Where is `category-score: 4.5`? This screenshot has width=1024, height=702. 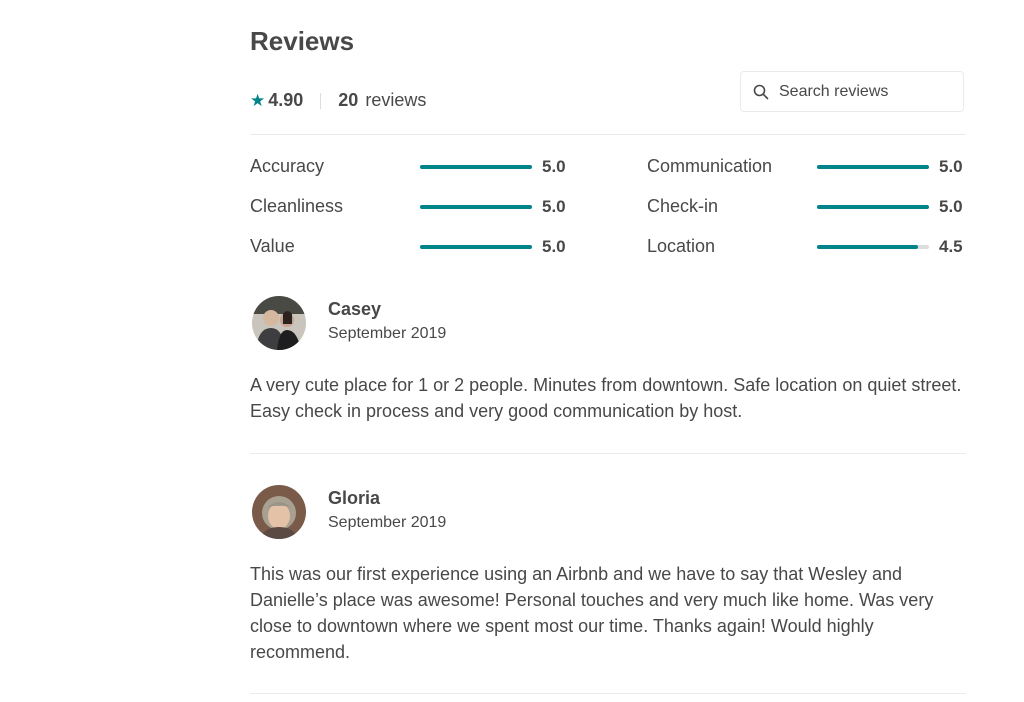
category-score: 4.5 is located at coordinates (951, 246).